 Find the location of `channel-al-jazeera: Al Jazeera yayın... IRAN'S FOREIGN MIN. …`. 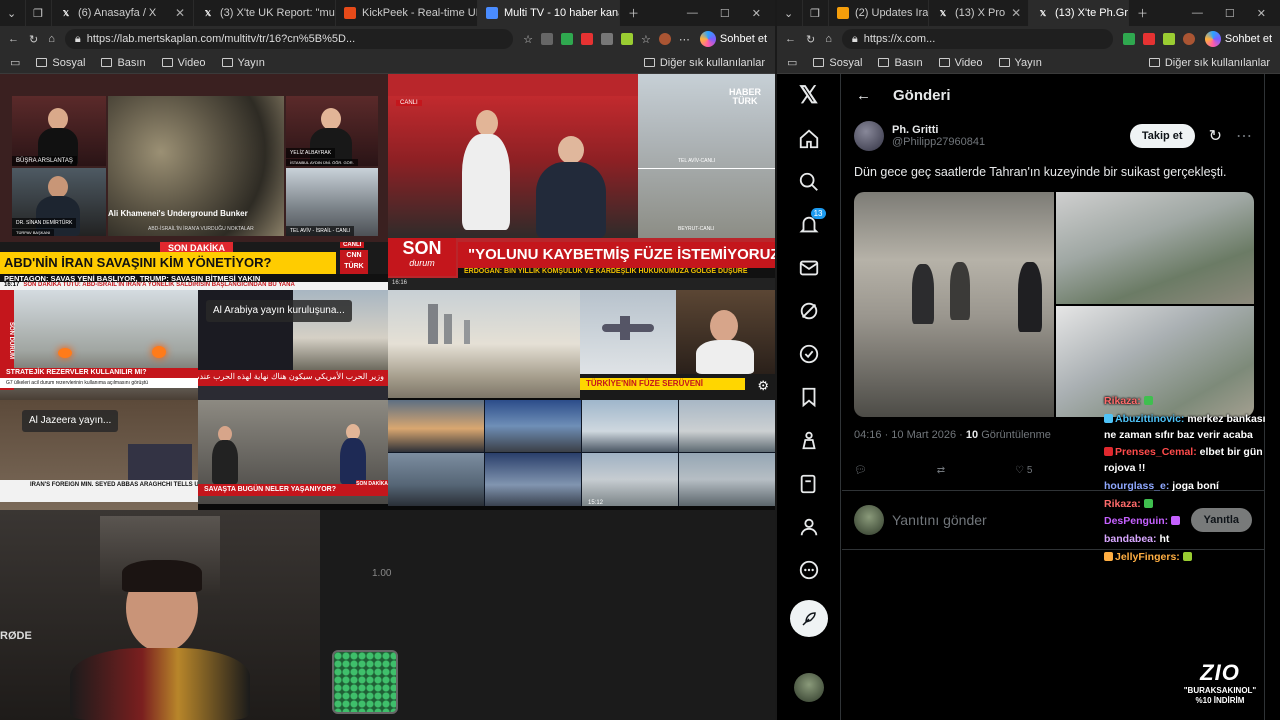

channel-al-jazeera: Al Jazeera yayın... IRAN'S FOREIGN MIN. … is located at coordinates (99, 455).